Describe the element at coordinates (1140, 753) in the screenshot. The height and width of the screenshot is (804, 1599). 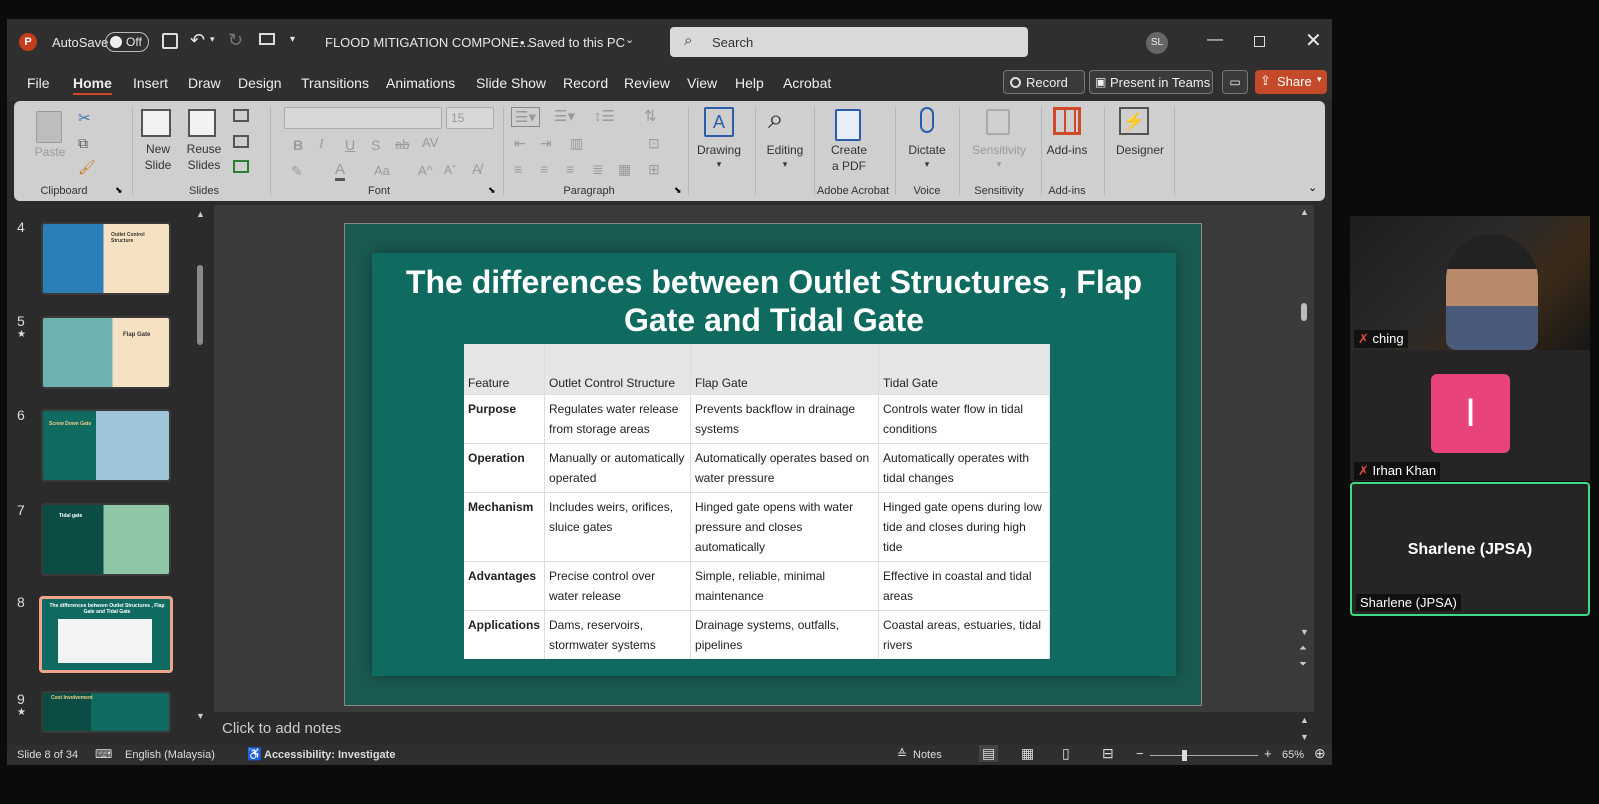
I see `zoom-out-icon: −` at that location.